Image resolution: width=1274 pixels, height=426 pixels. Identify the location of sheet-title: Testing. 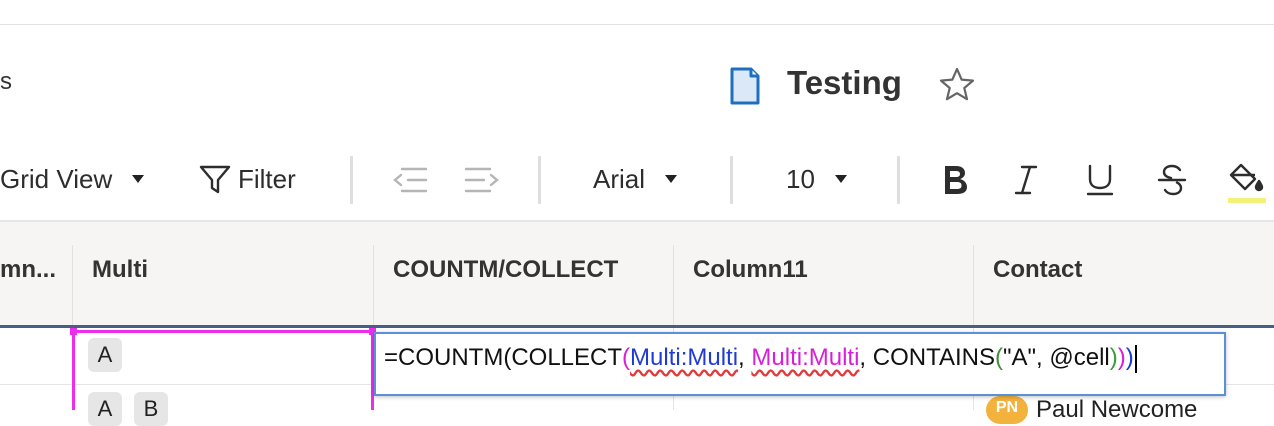
(844, 82).